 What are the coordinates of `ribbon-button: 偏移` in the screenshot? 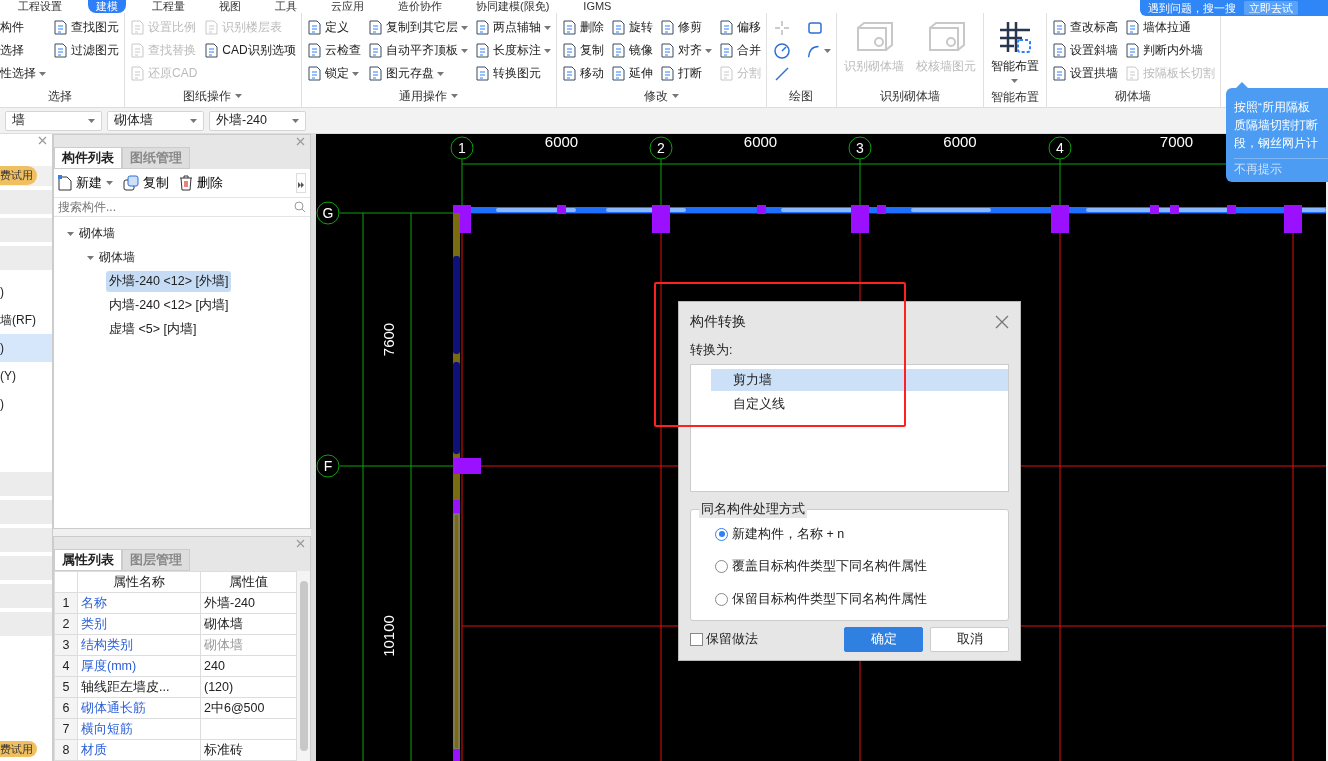 It's located at (739, 27).